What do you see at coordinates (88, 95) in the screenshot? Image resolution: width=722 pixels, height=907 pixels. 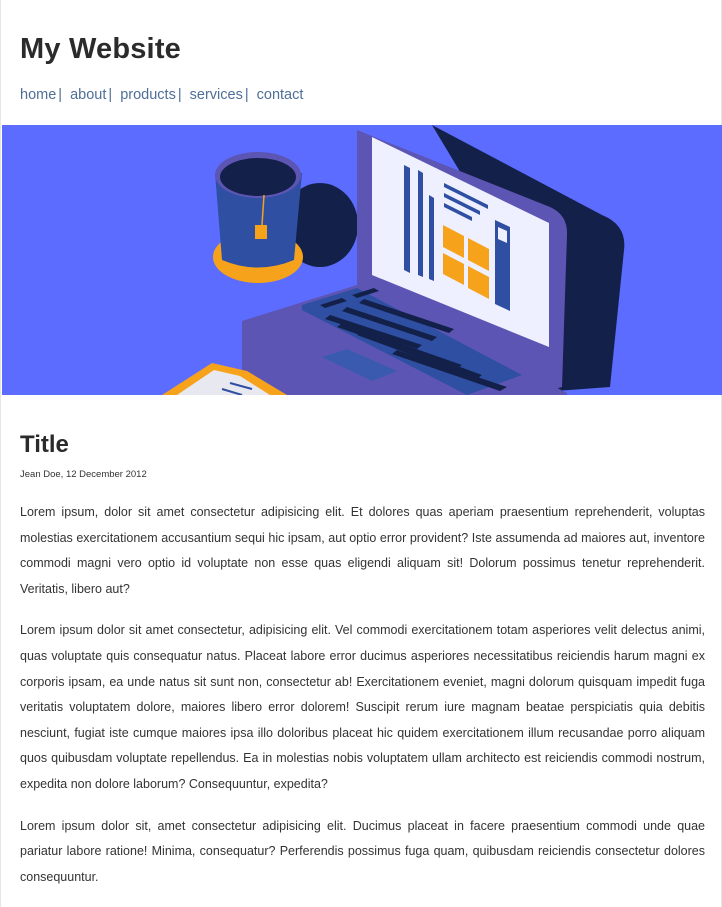 I see `nav-link-about: about` at bounding box center [88, 95].